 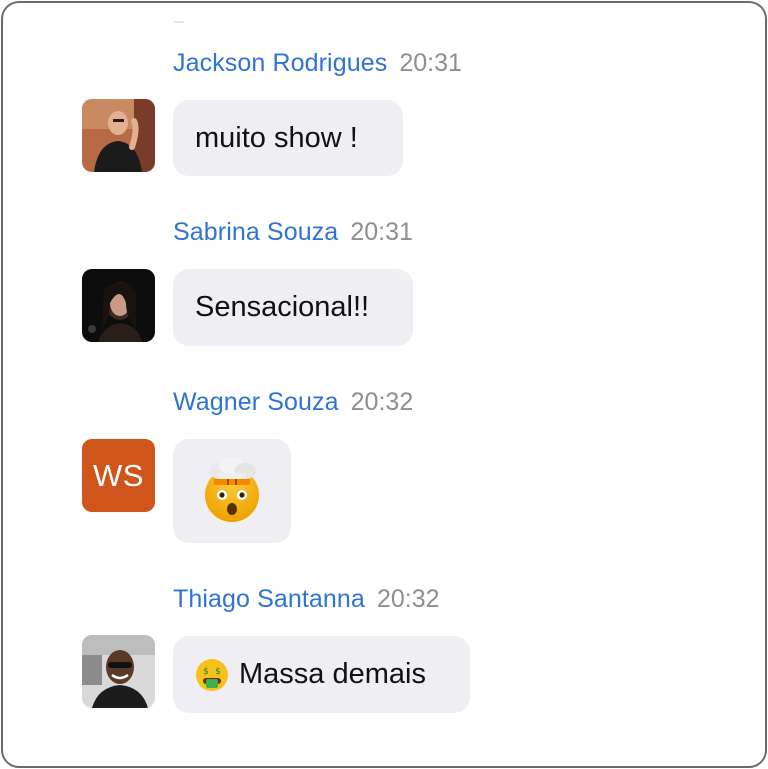 I want to click on sender-name: Thiago Santanna, so click(x=269, y=599).